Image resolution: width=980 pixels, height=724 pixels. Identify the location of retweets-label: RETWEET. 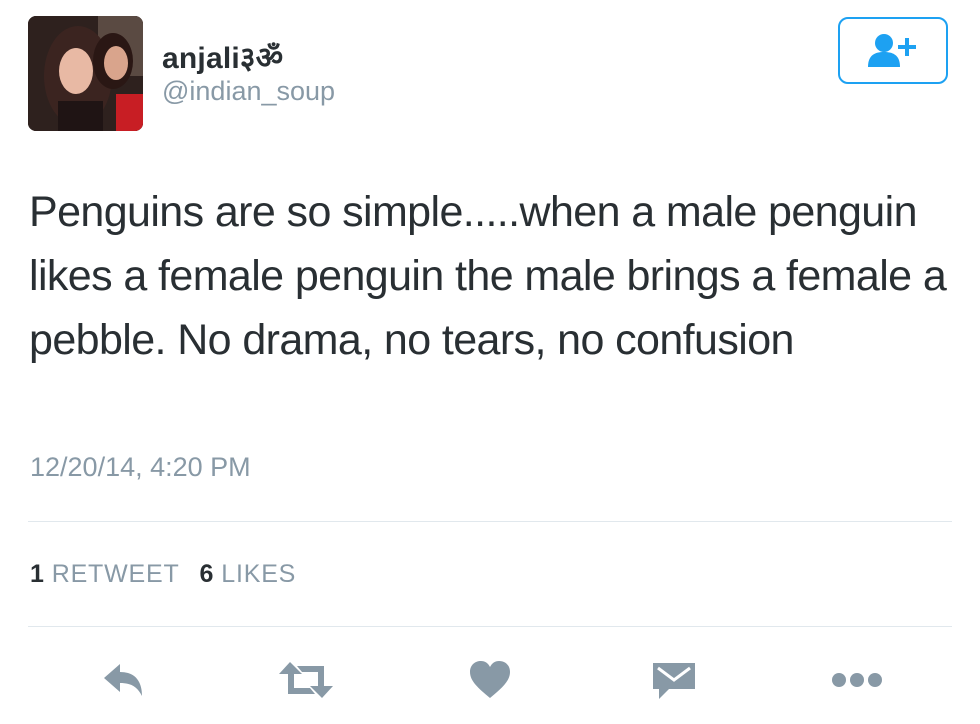
(115, 574).